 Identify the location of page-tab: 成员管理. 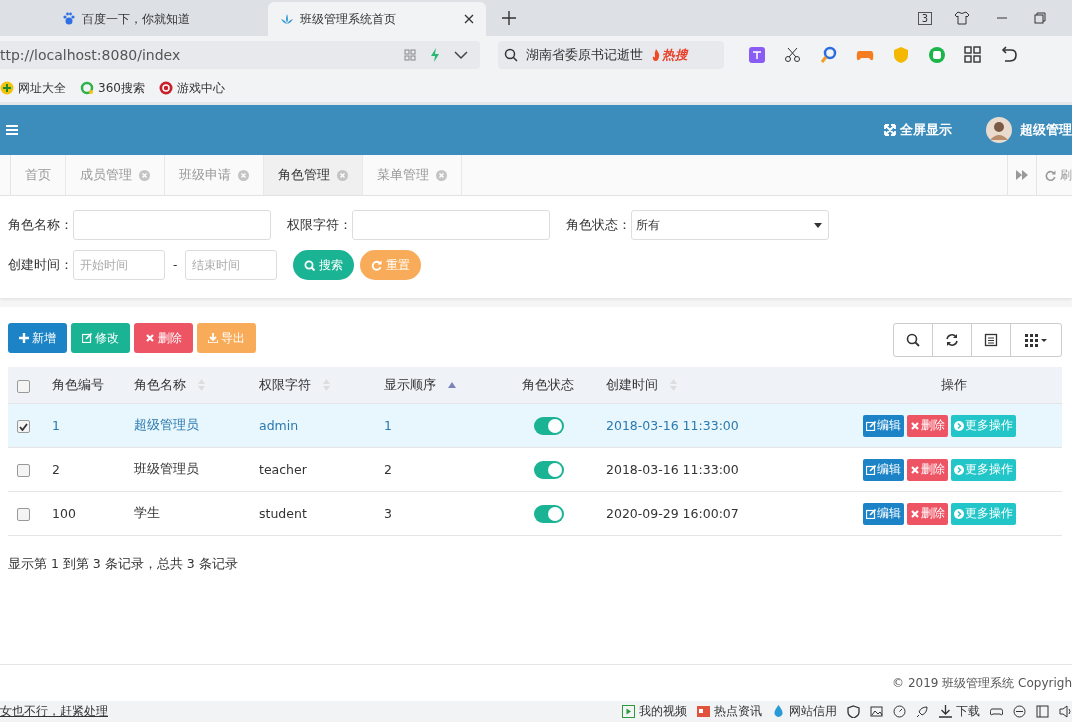
(115, 175).